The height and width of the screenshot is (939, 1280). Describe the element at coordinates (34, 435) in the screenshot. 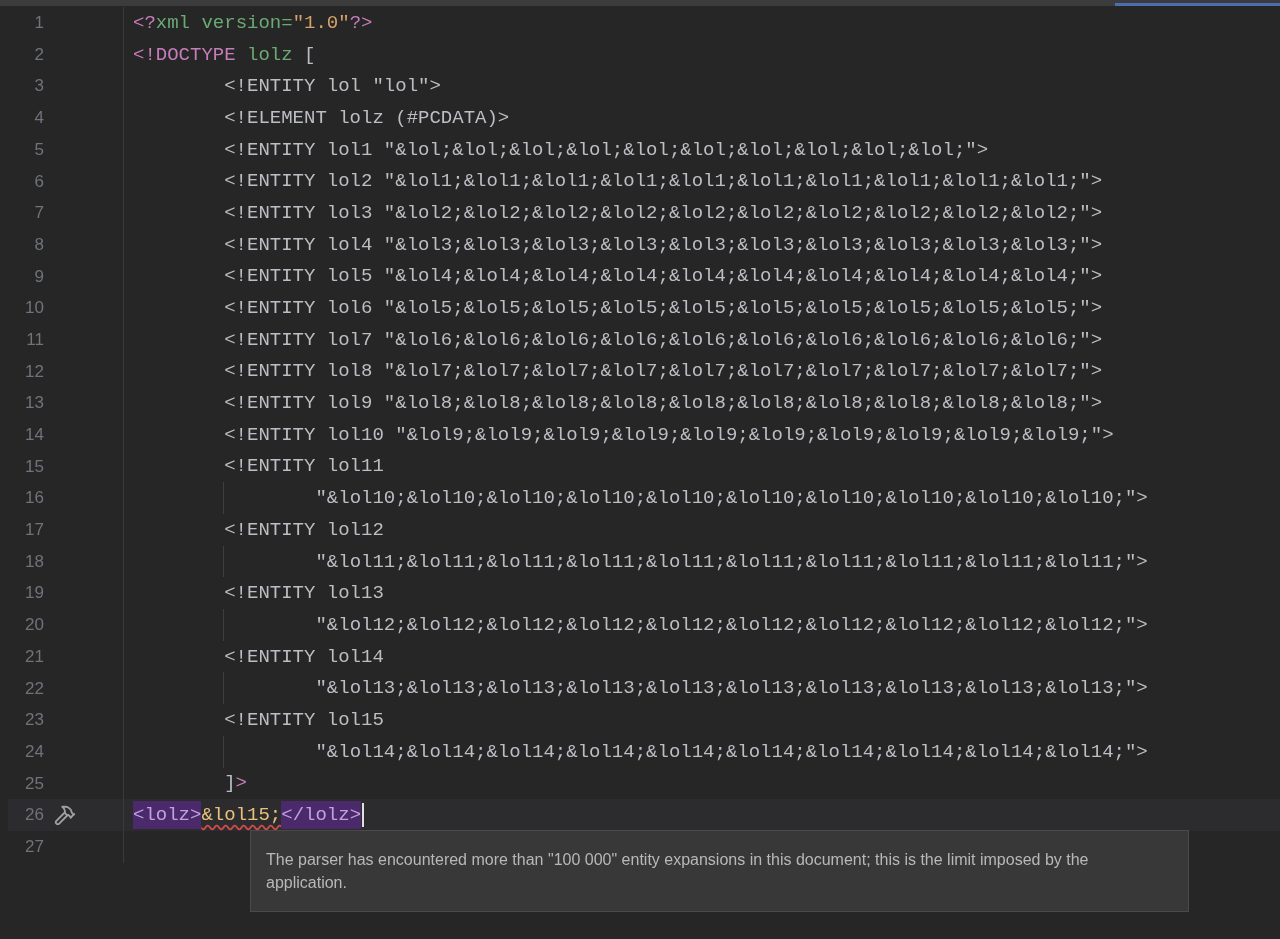

I see `line-number: 14` at that location.